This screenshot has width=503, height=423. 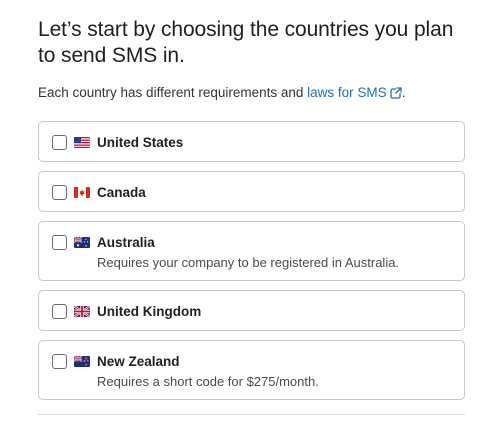 I want to click on united-kingdom-checkbox, so click(x=59, y=311).